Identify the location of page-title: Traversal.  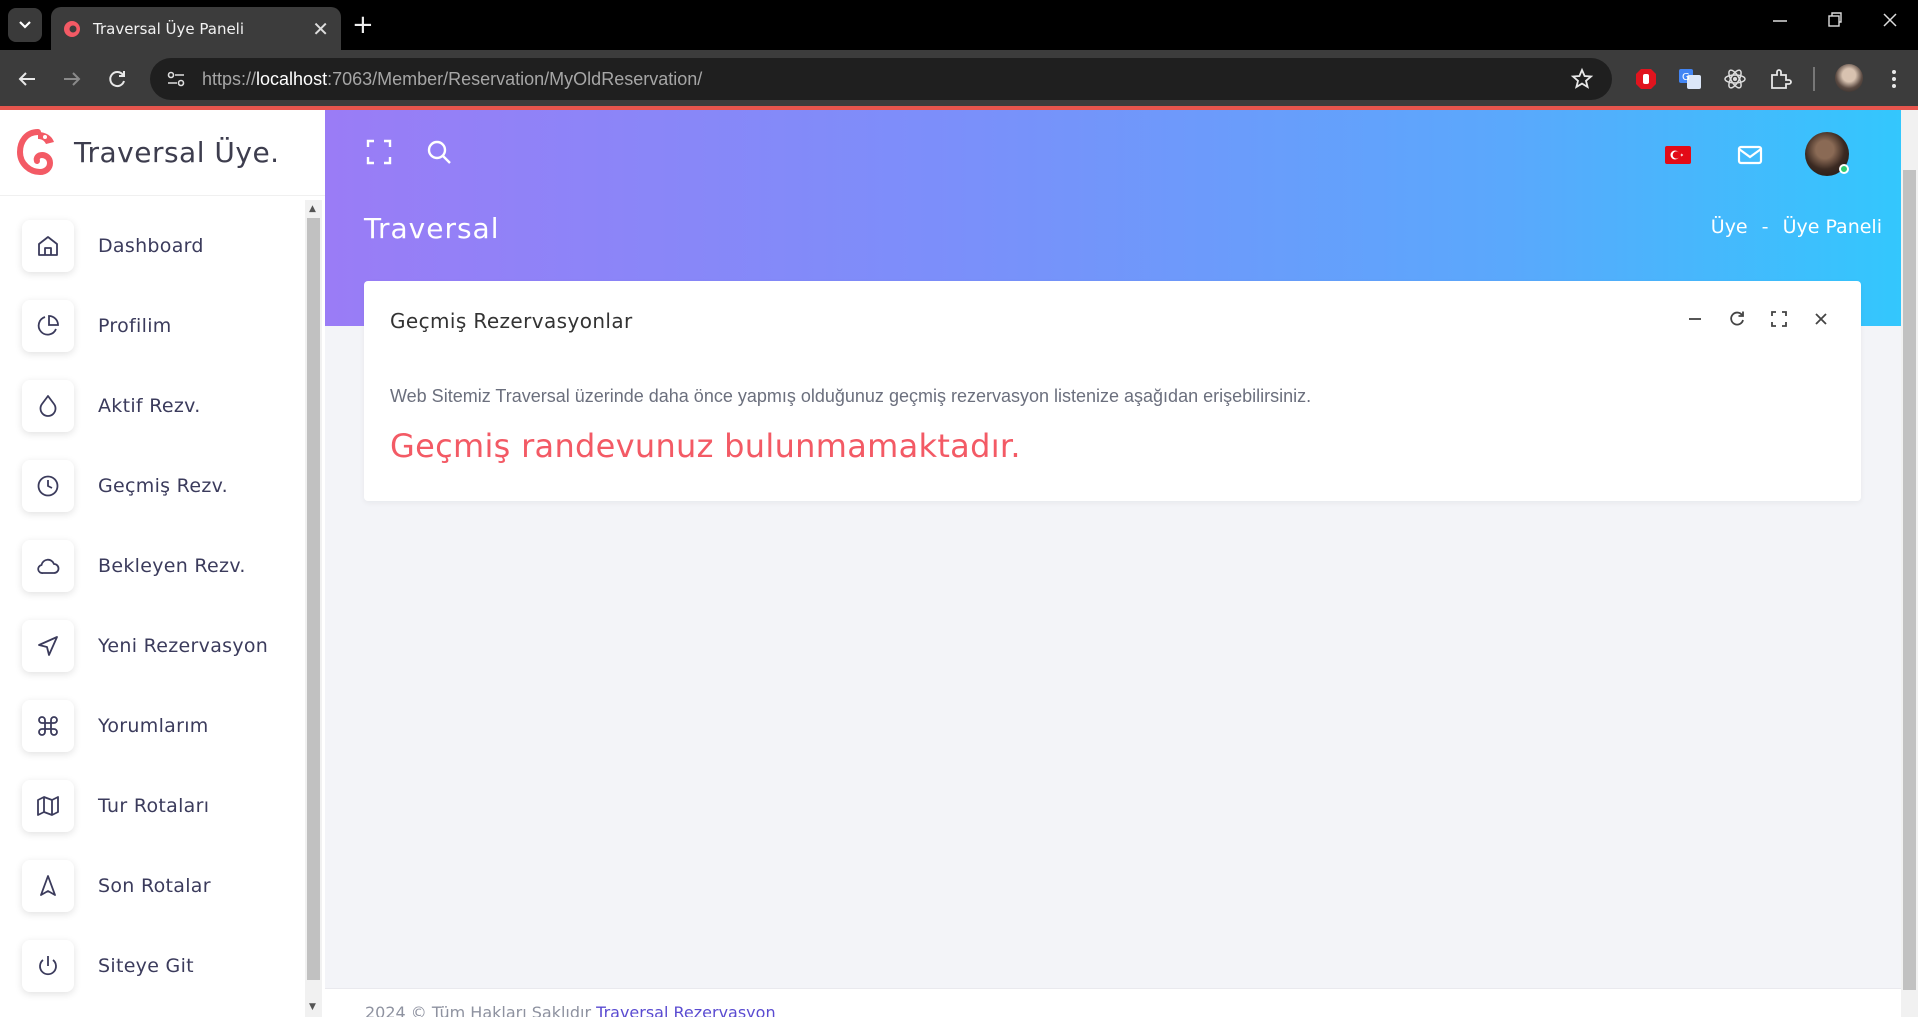
(432, 228).